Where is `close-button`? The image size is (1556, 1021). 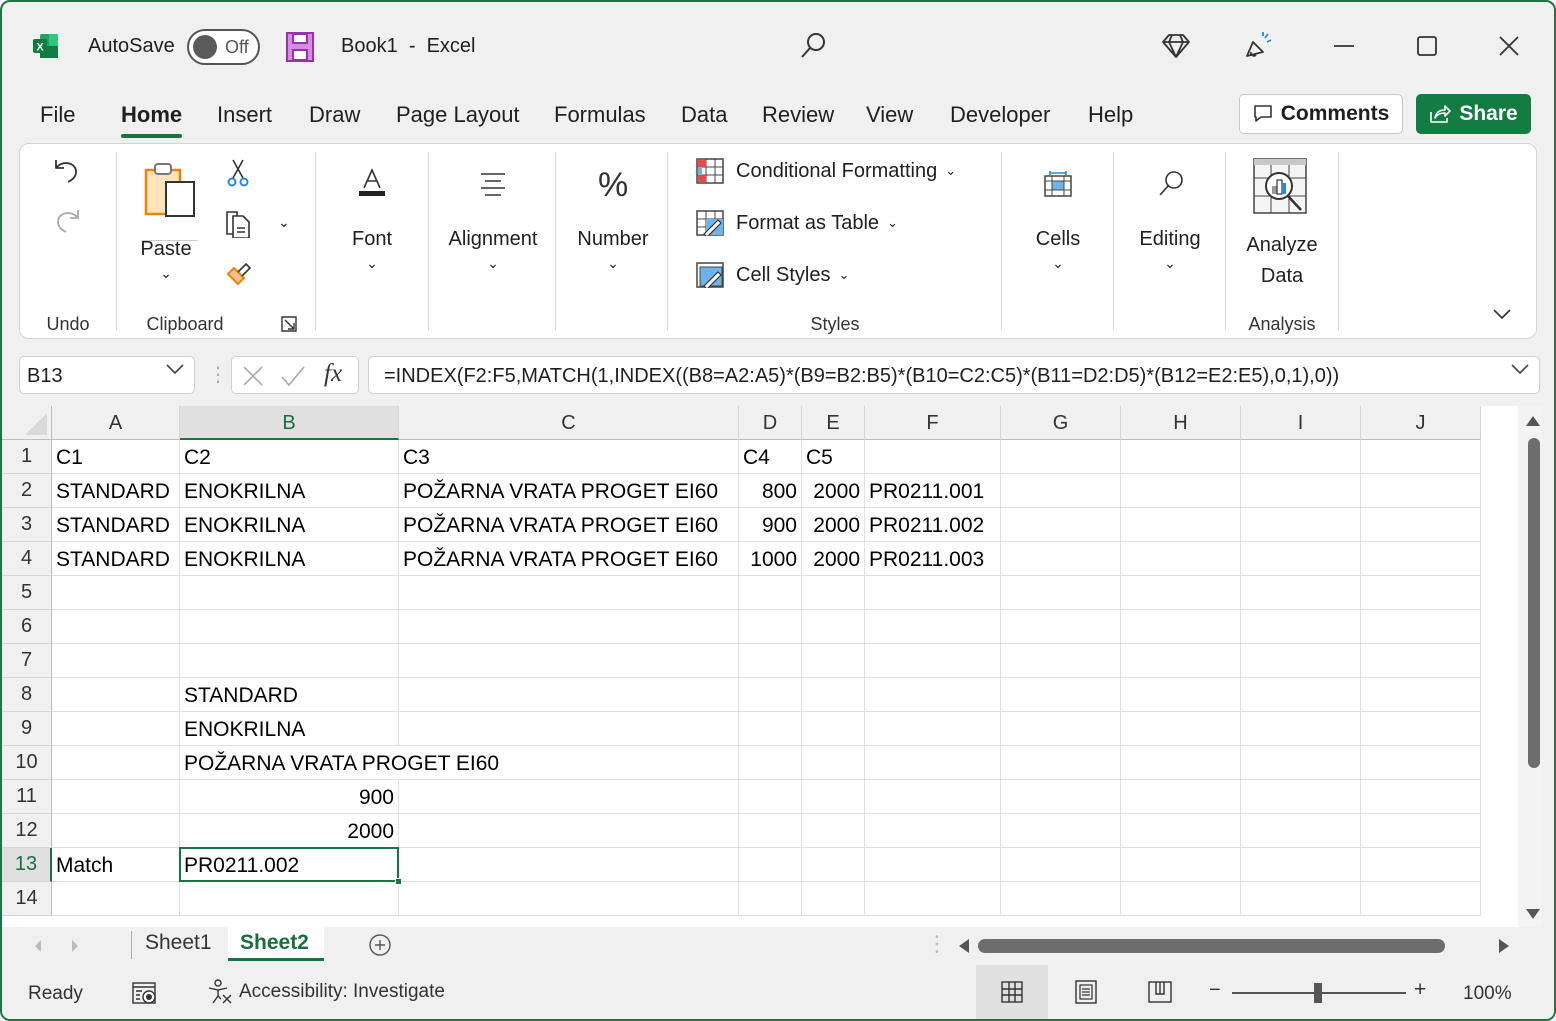
close-button is located at coordinates (1509, 46).